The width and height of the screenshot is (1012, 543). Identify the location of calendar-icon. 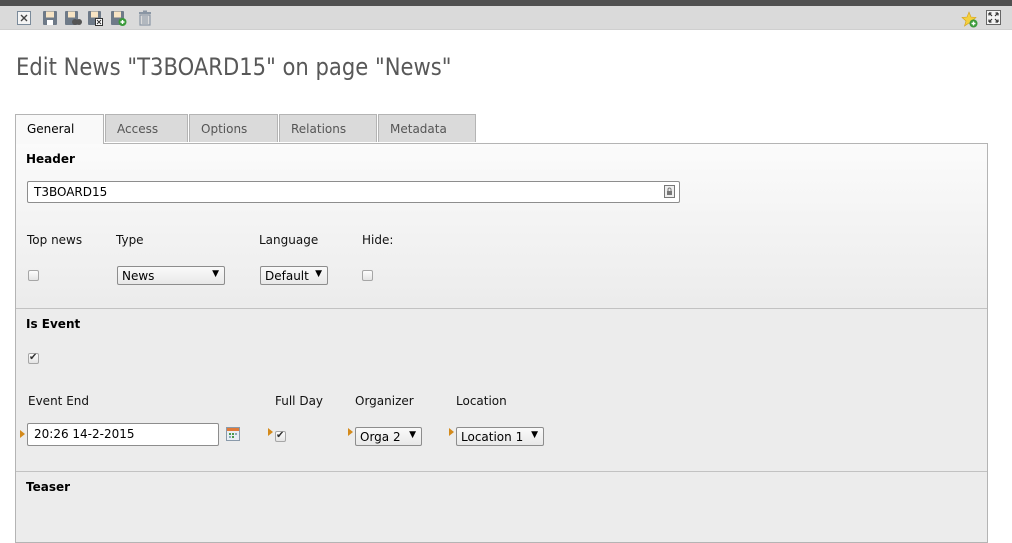
(233, 435).